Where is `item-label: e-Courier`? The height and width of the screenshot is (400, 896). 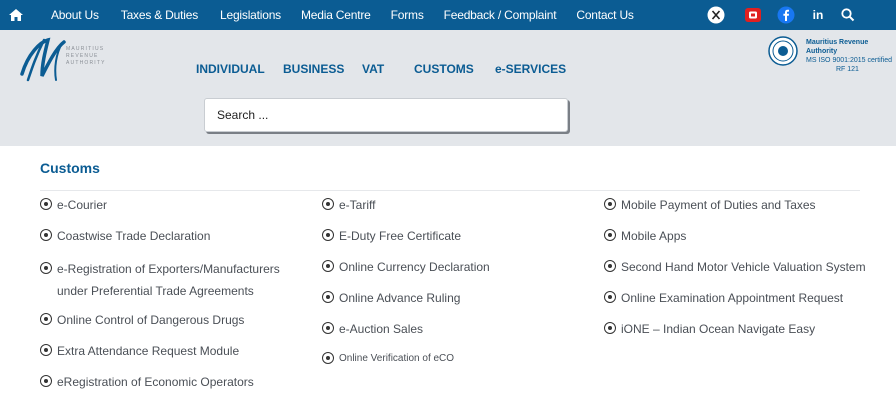
item-label: e-Courier is located at coordinates (82, 205).